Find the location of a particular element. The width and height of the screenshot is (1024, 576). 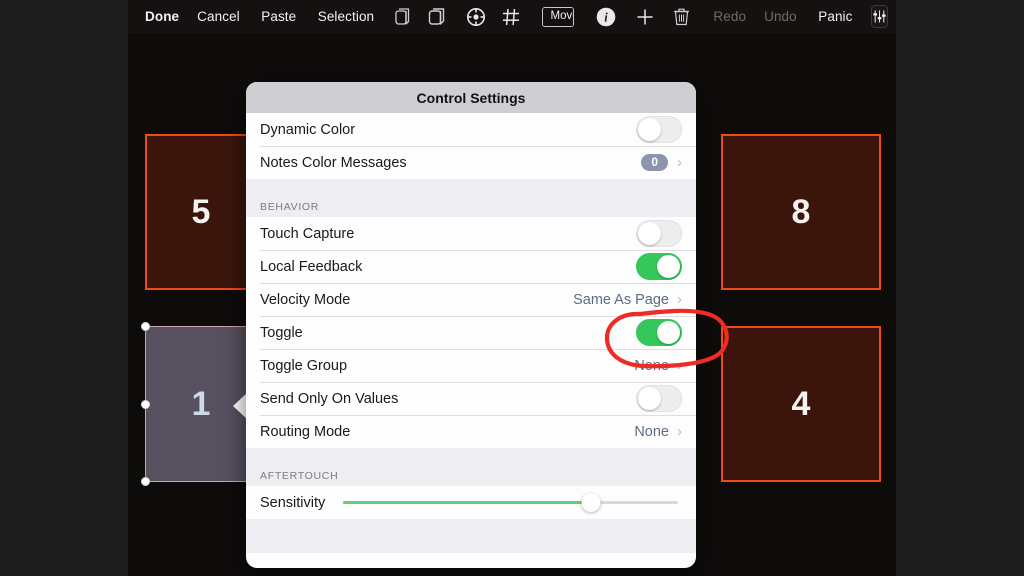

cancel-button: Cancel is located at coordinates (218, 17).